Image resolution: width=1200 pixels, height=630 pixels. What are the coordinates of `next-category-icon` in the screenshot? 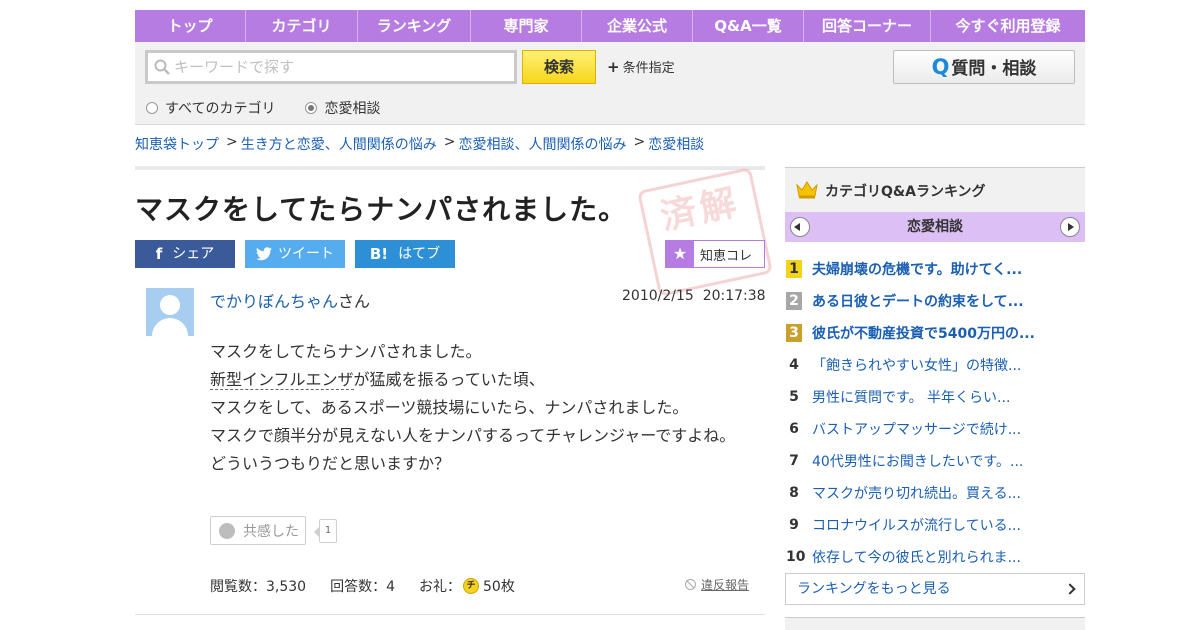 It's located at (1070, 227).